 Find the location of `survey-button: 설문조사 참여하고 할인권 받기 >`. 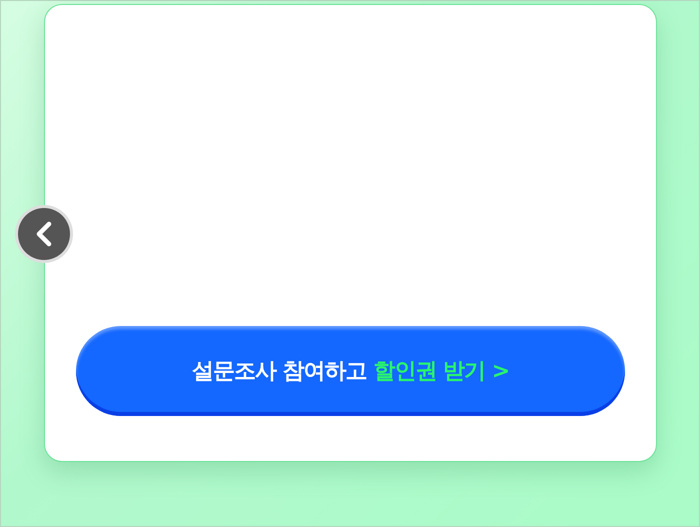

survey-button: 설문조사 참여하고 할인권 받기 > is located at coordinates (350, 371).